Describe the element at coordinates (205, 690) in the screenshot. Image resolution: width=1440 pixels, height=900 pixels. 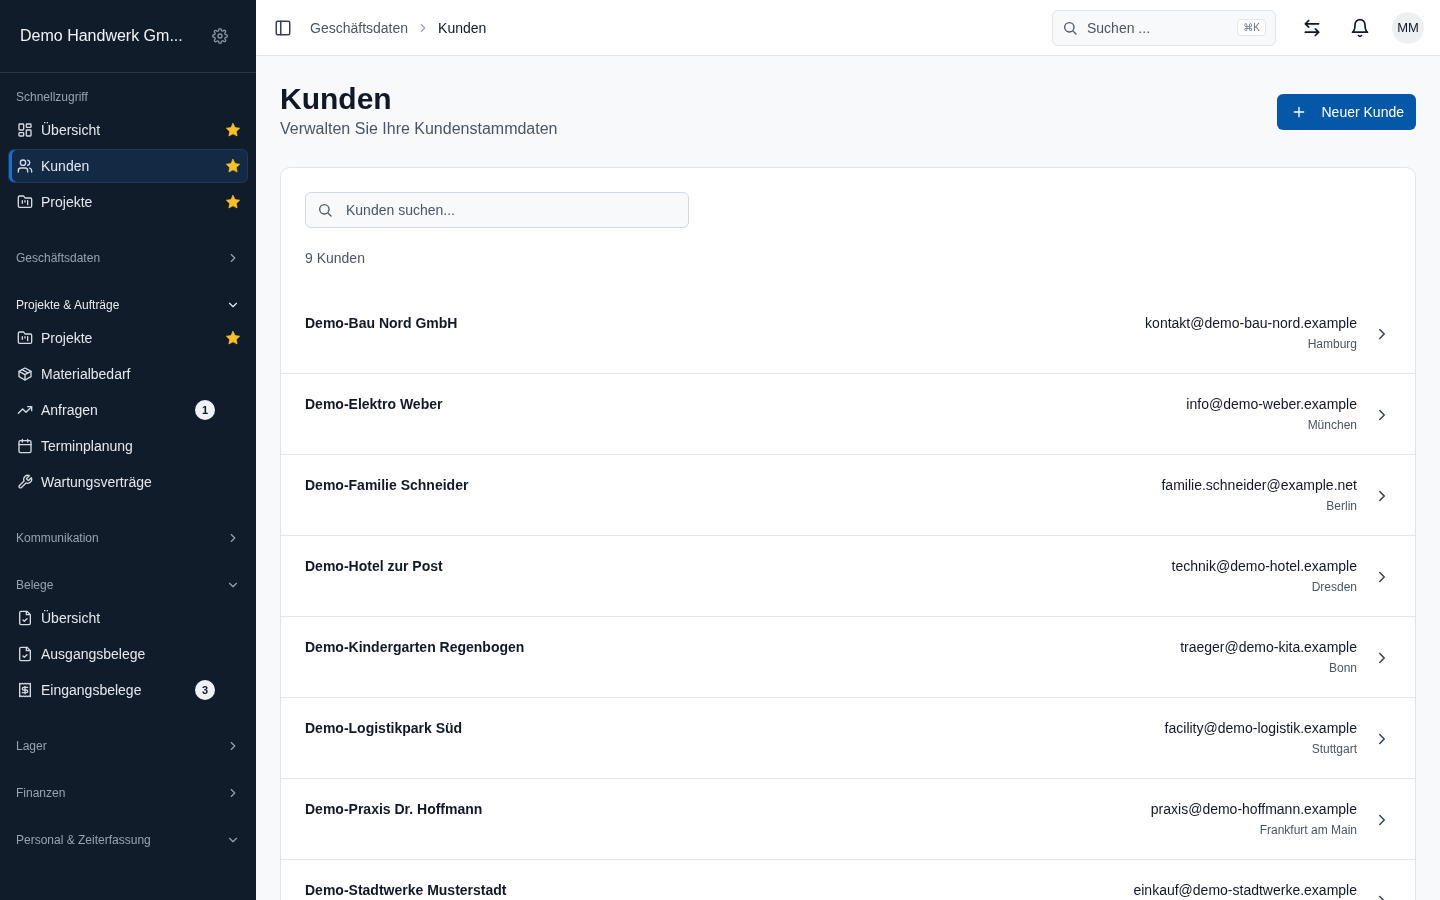
I see `count-badge: 3` at that location.